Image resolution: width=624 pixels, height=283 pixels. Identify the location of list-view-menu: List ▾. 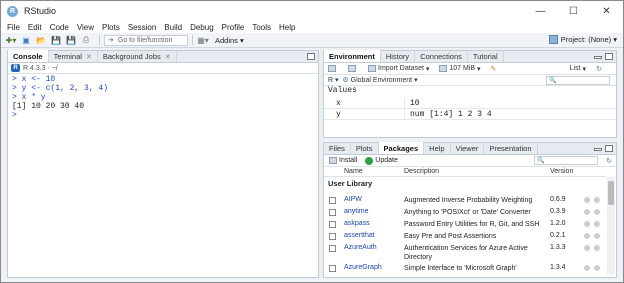
(578, 69).